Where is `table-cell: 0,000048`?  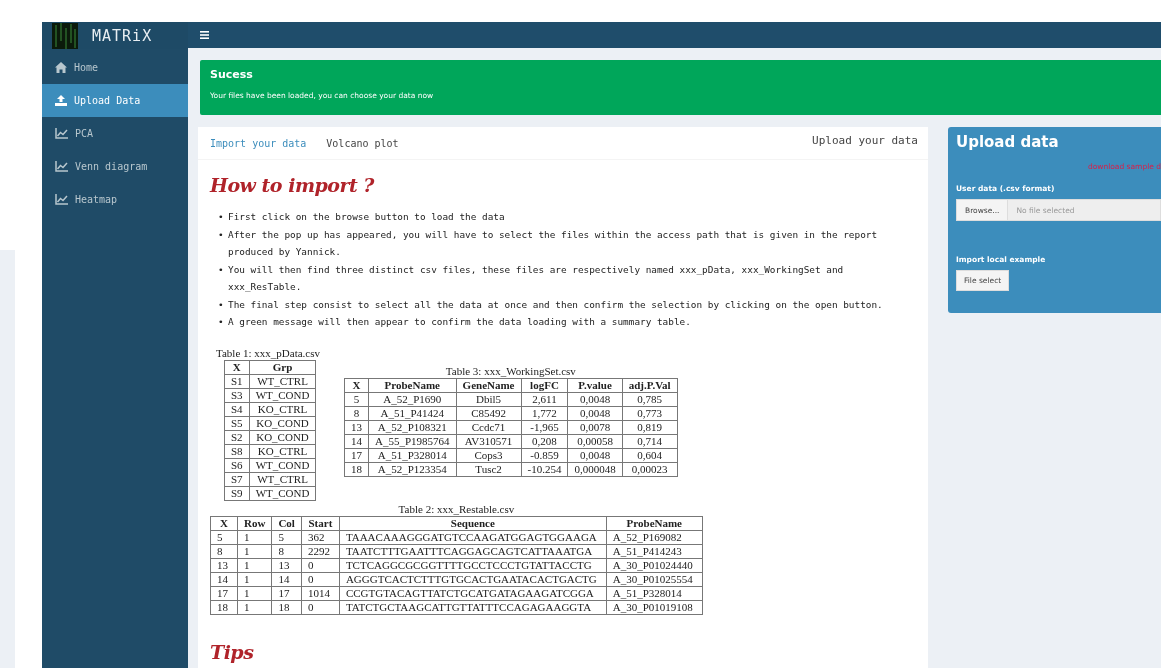 table-cell: 0,000048 is located at coordinates (595, 469).